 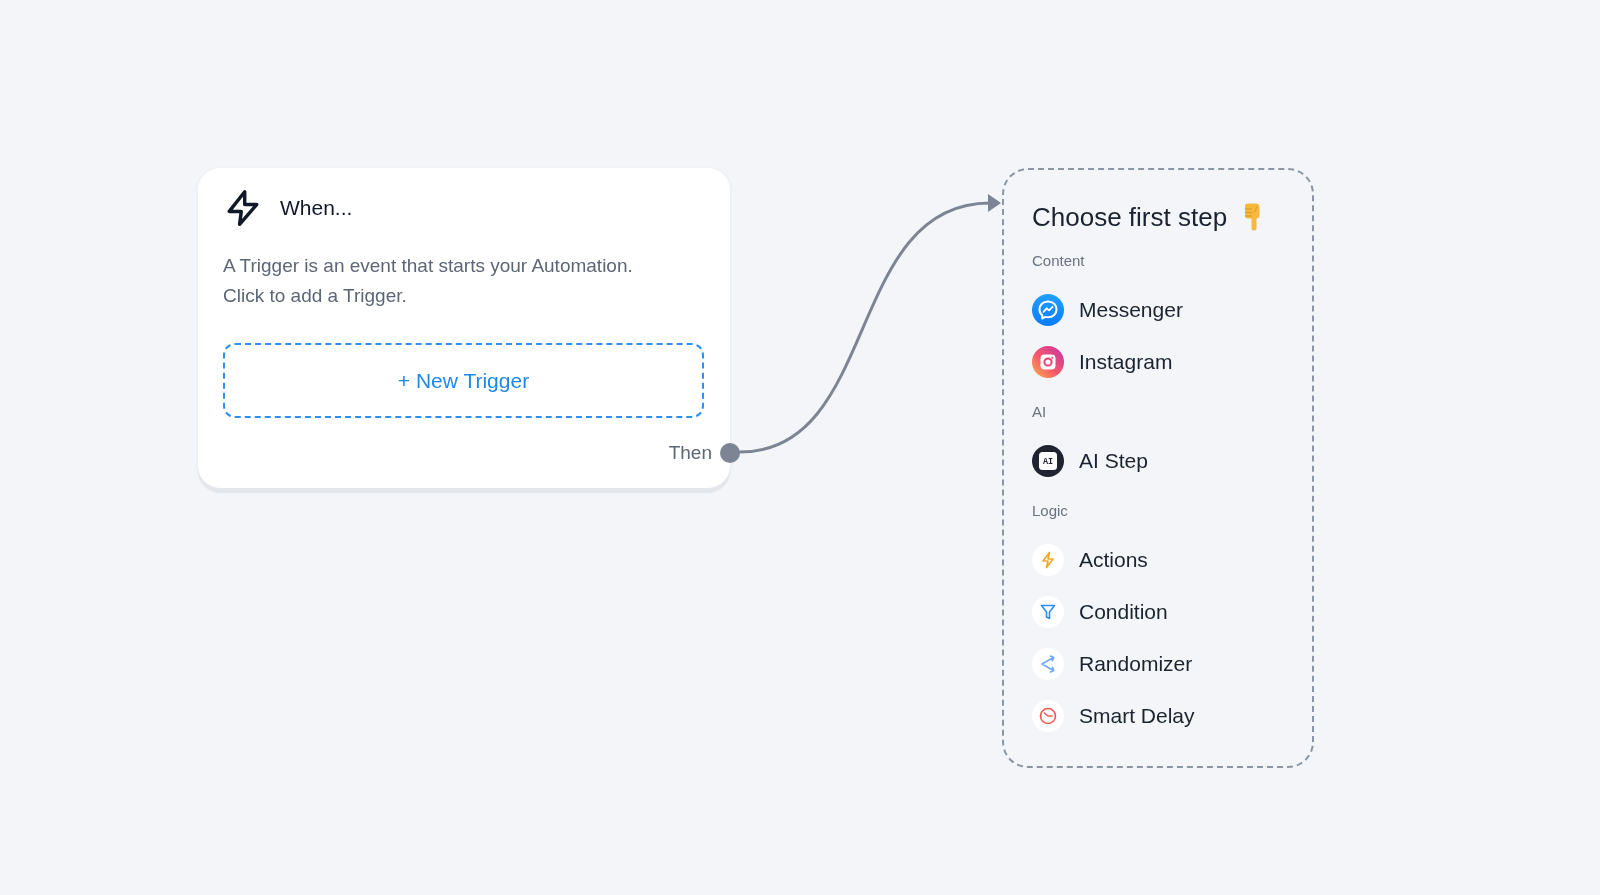 What do you see at coordinates (1048, 461) in the screenshot?
I see `ai-chip-icon: AI` at bounding box center [1048, 461].